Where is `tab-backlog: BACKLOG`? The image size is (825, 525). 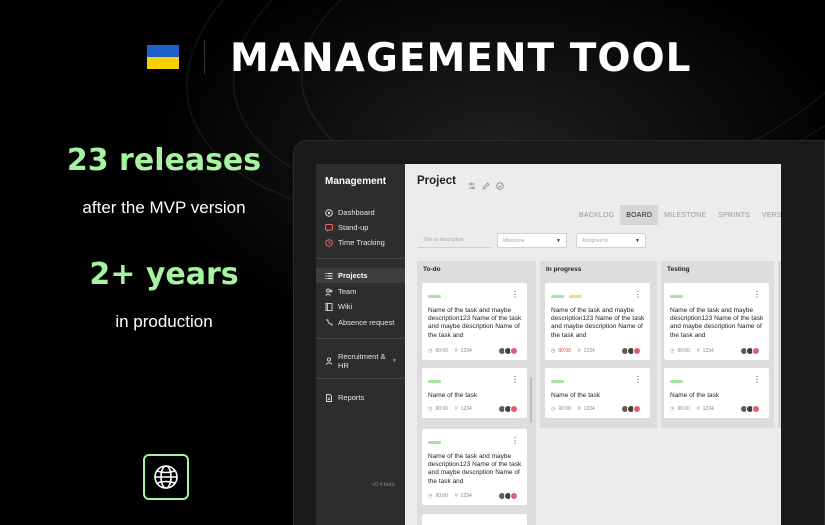 tab-backlog: BACKLOG is located at coordinates (596, 215).